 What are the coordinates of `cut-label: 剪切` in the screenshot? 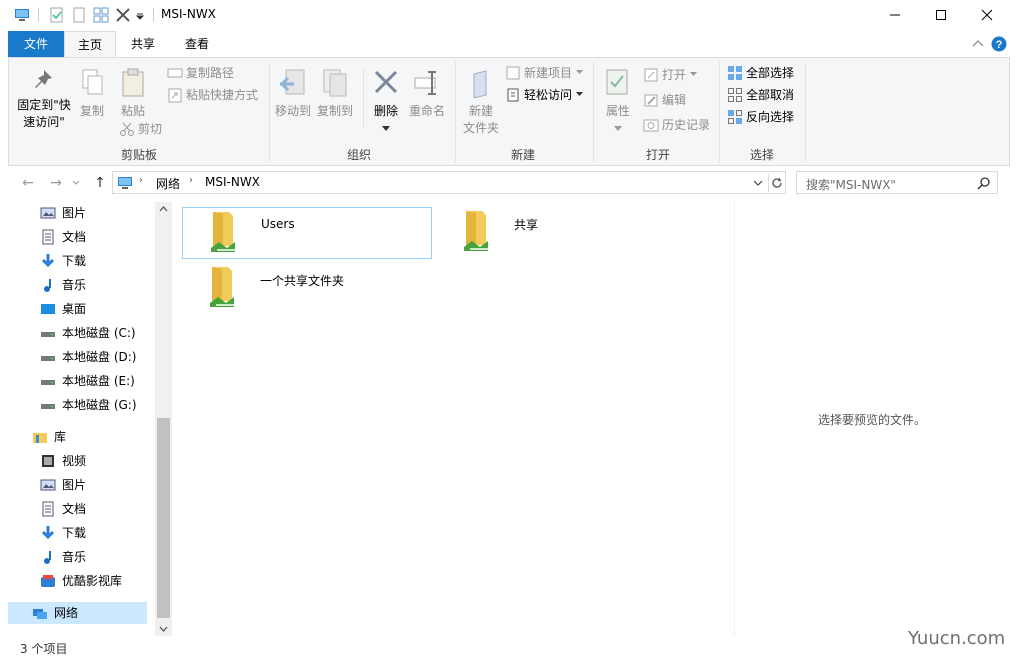 It's located at (150, 129).